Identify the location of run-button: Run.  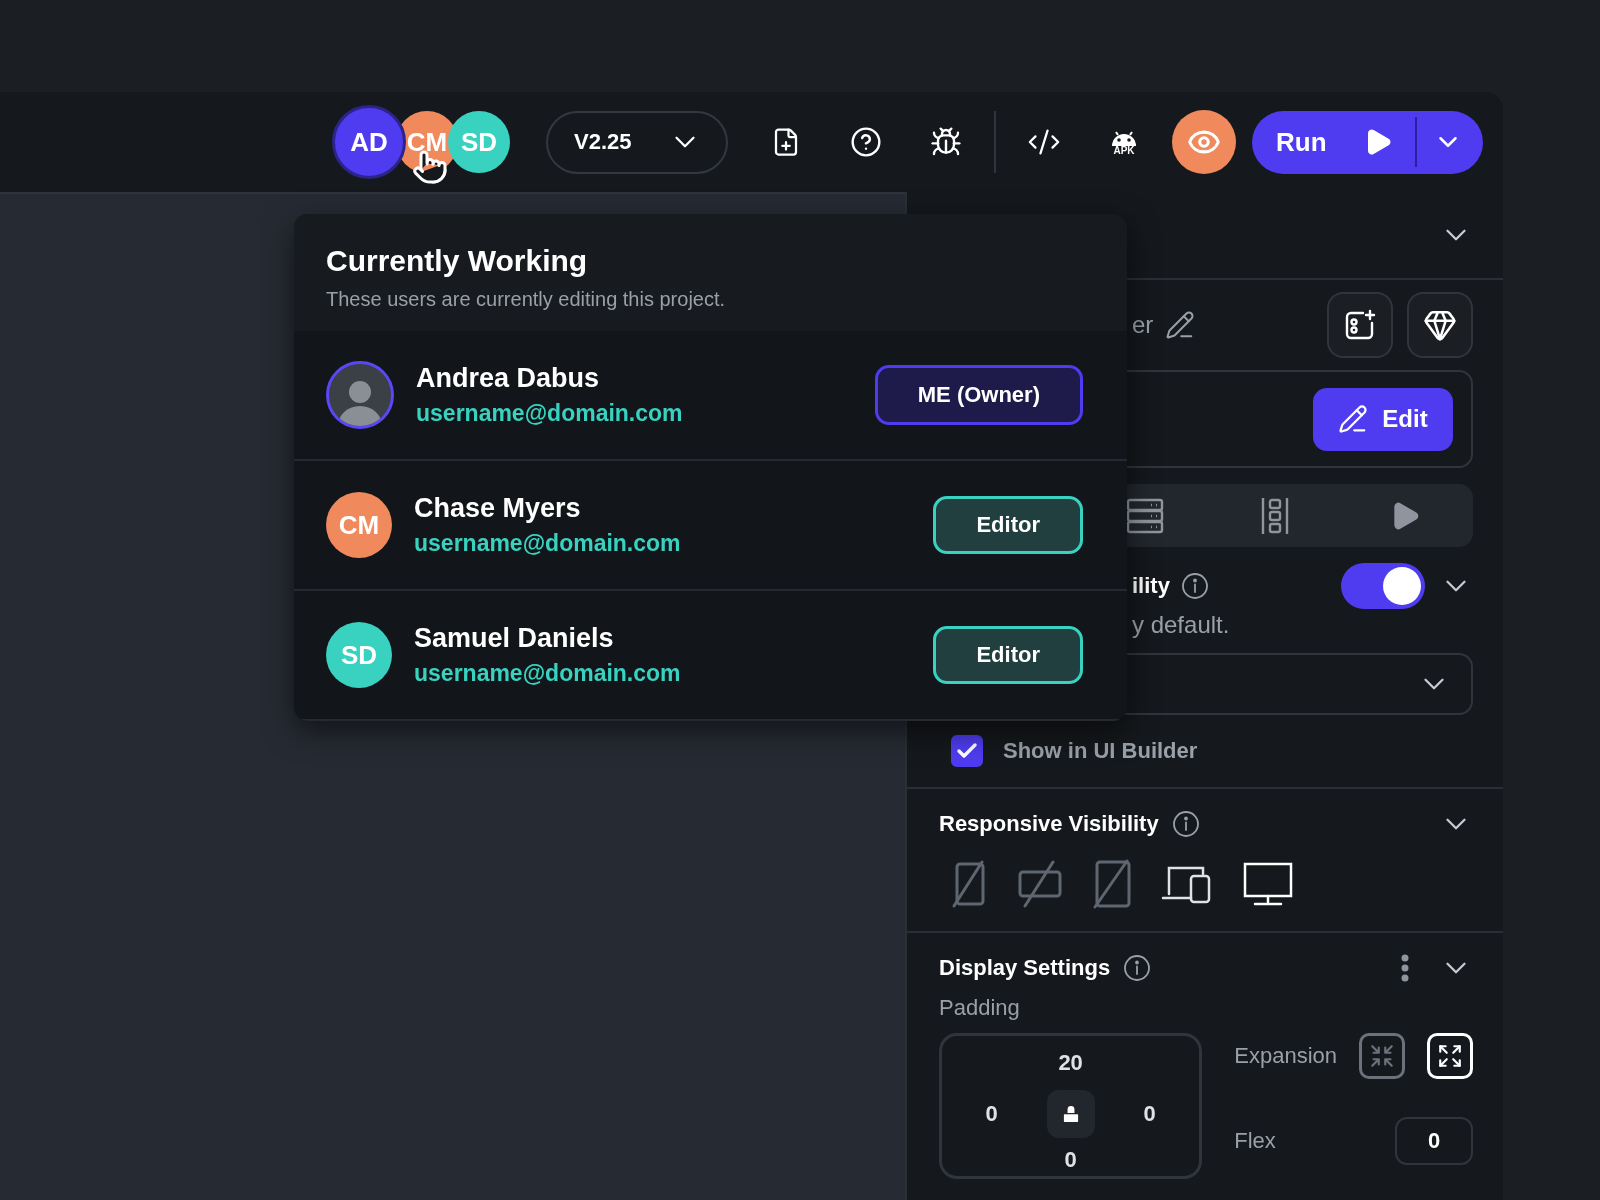
(1367, 142).